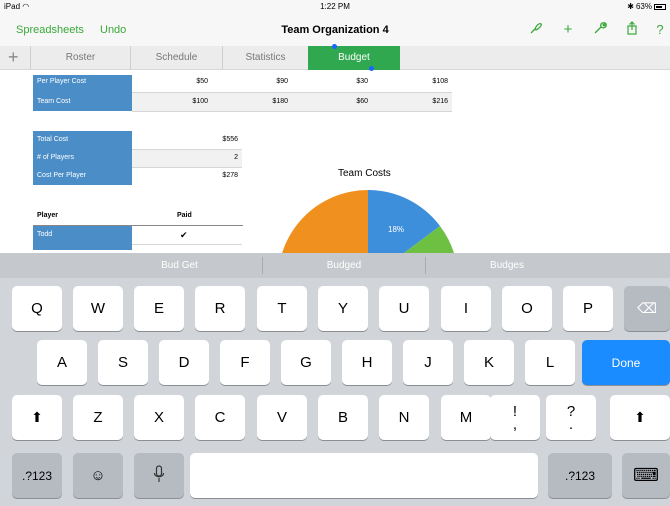  I want to click on table-cell: $30, so click(332, 81).